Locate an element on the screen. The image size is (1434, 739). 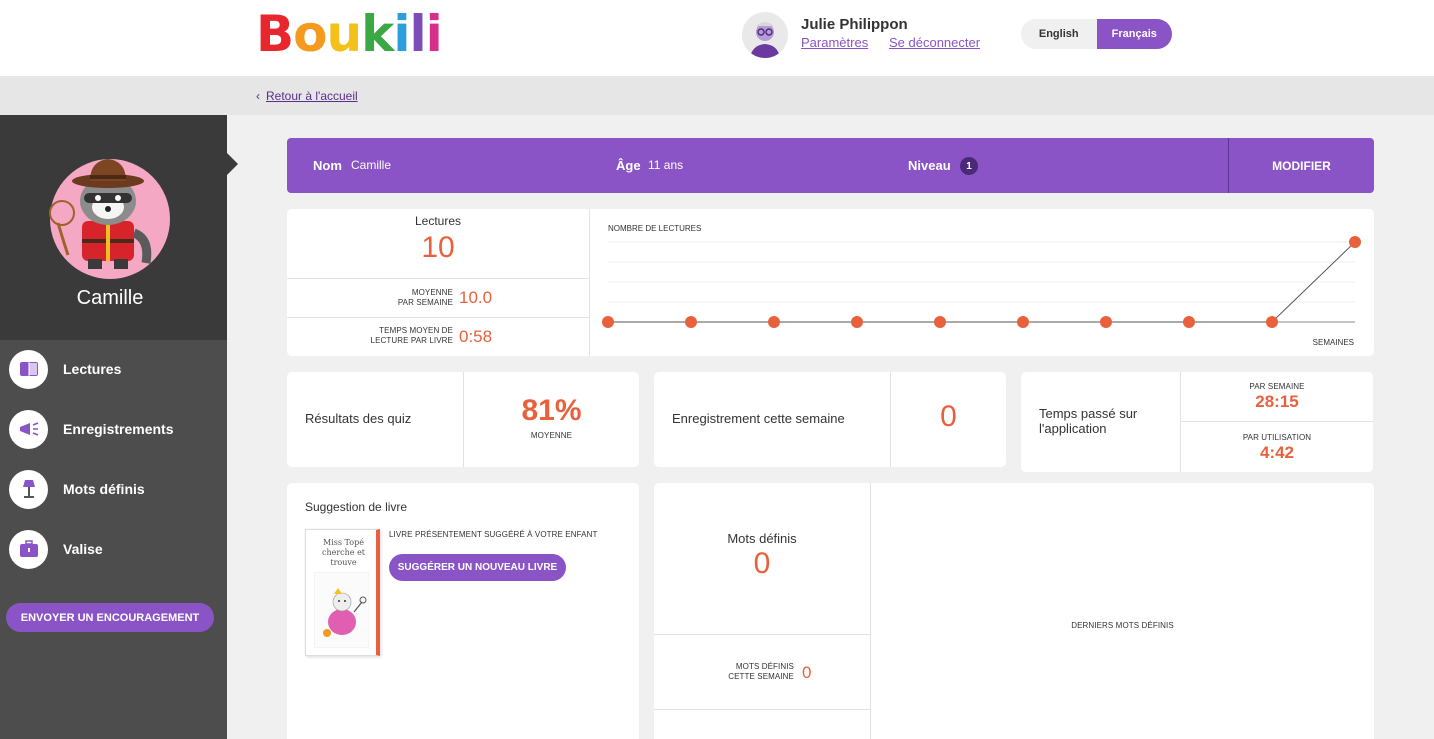
time-label-line: LECTURE PAR LIVRE is located at coordinates (411, 340).